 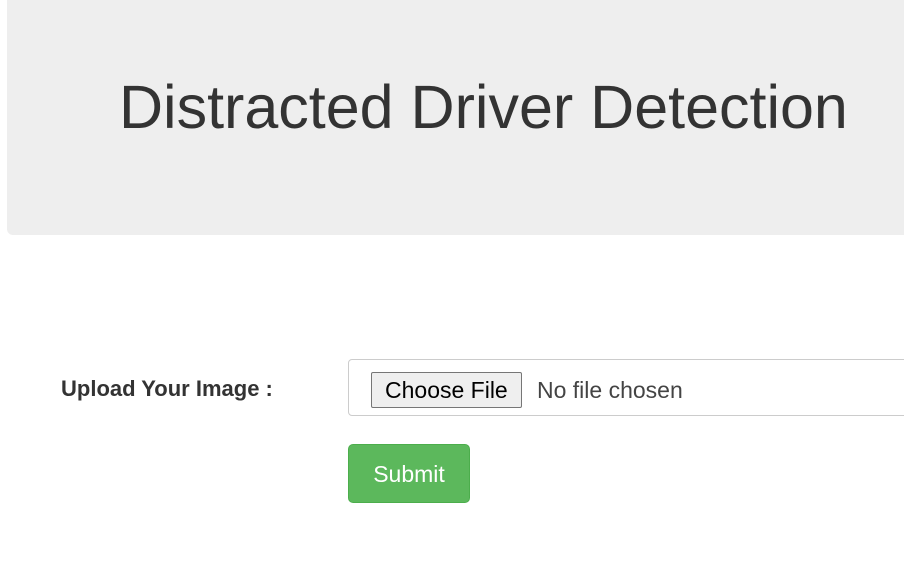 I want to click on file-input-field: Choose File No file chosen, so click(x=626, y=387).